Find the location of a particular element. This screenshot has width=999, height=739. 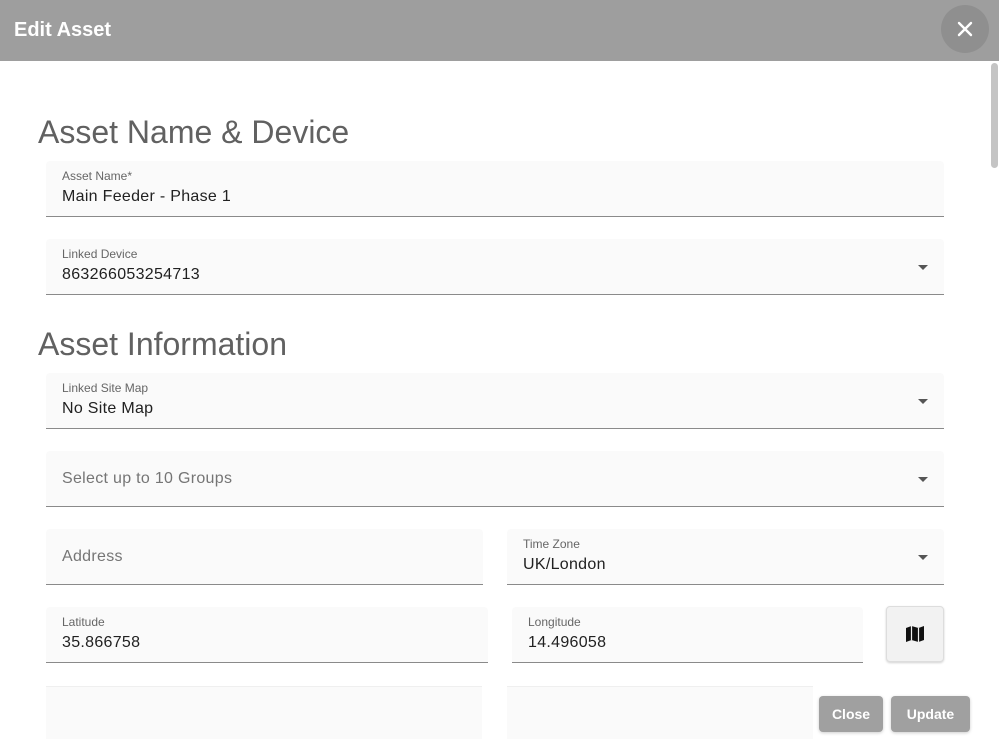

scrollbar-thumb is located at coordinates (994, 115).